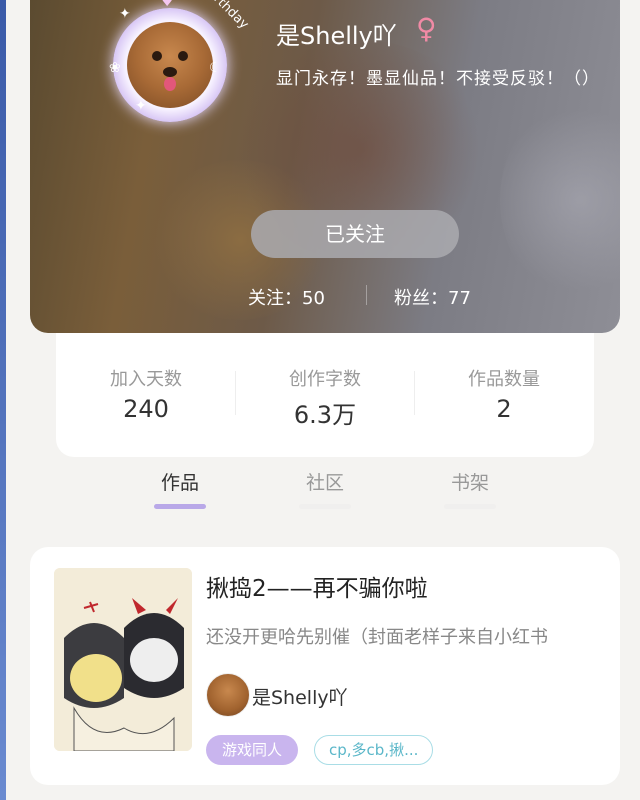  I want to click on stats-card: 加入天数 240 创作字数 6.3万 作品数量 2, so click(325, 395).